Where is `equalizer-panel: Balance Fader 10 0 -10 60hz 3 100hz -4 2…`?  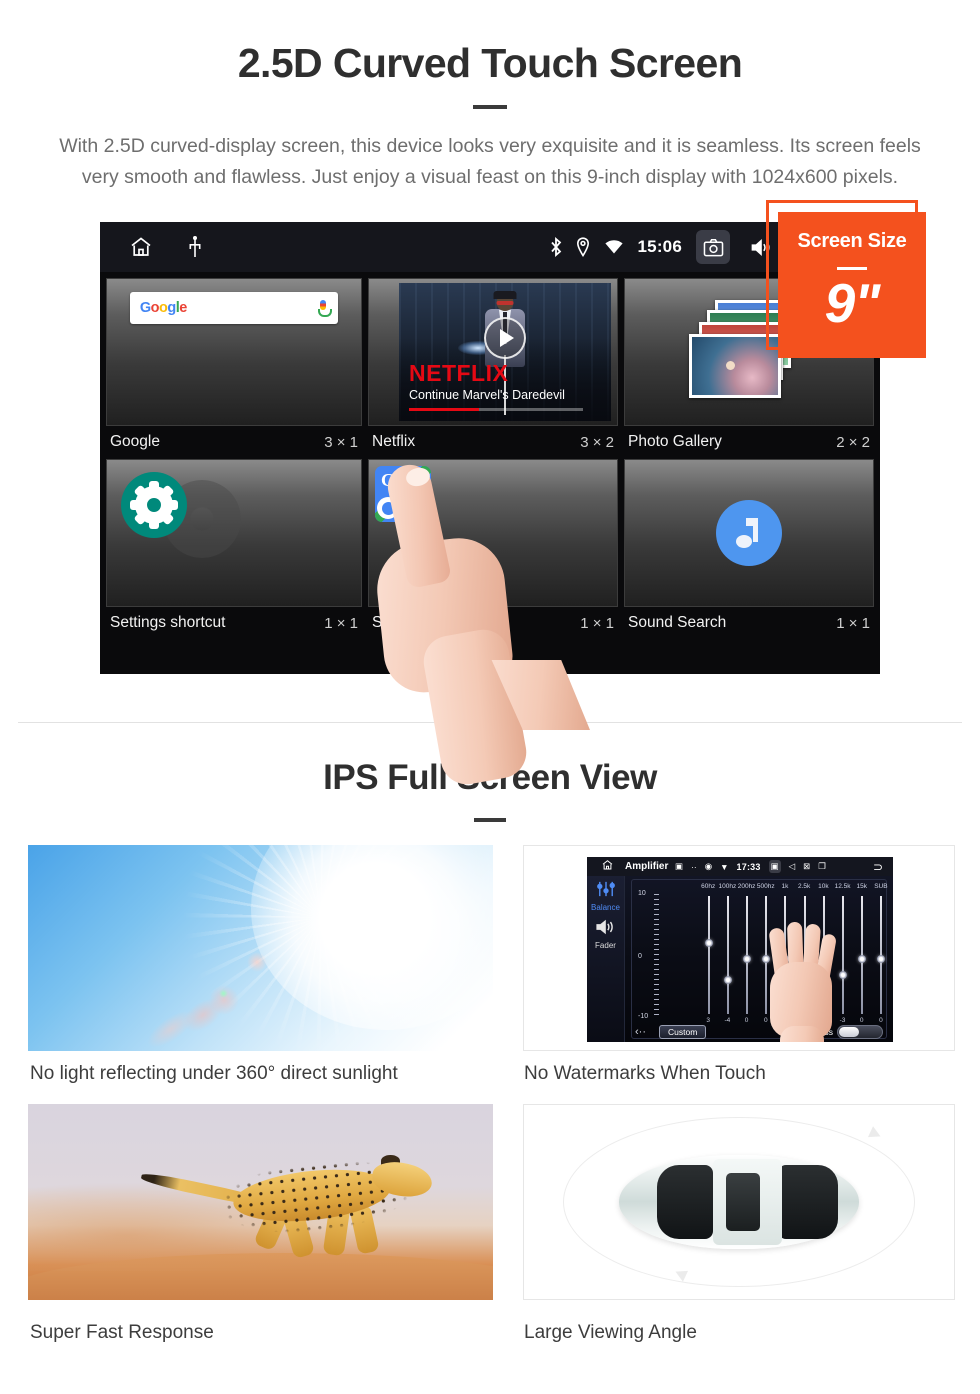
equalizer-panel: Balance Fader 10 0 -10 60hz 3 100hz -4 2… is located at coordinates (740, 959).